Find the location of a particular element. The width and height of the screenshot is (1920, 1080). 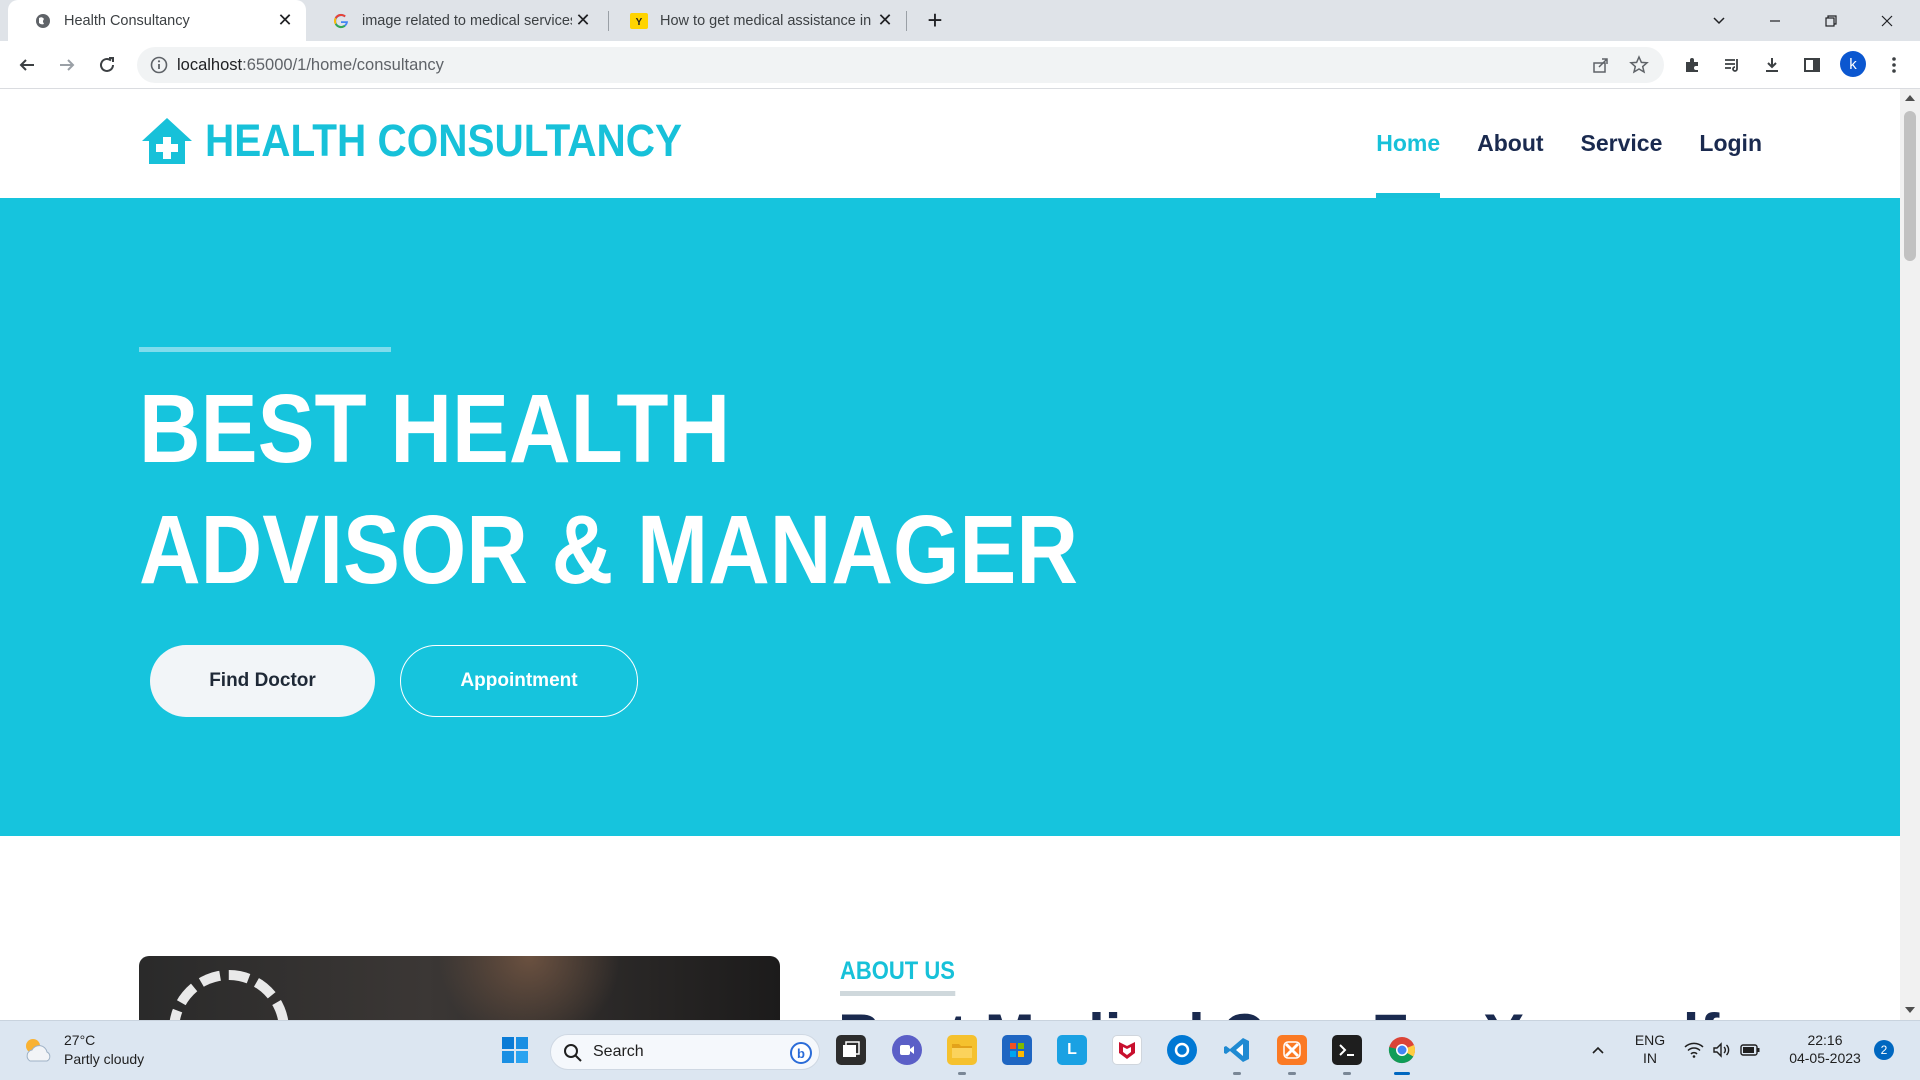

close-window-icon is located at coordinates (1887, 20).